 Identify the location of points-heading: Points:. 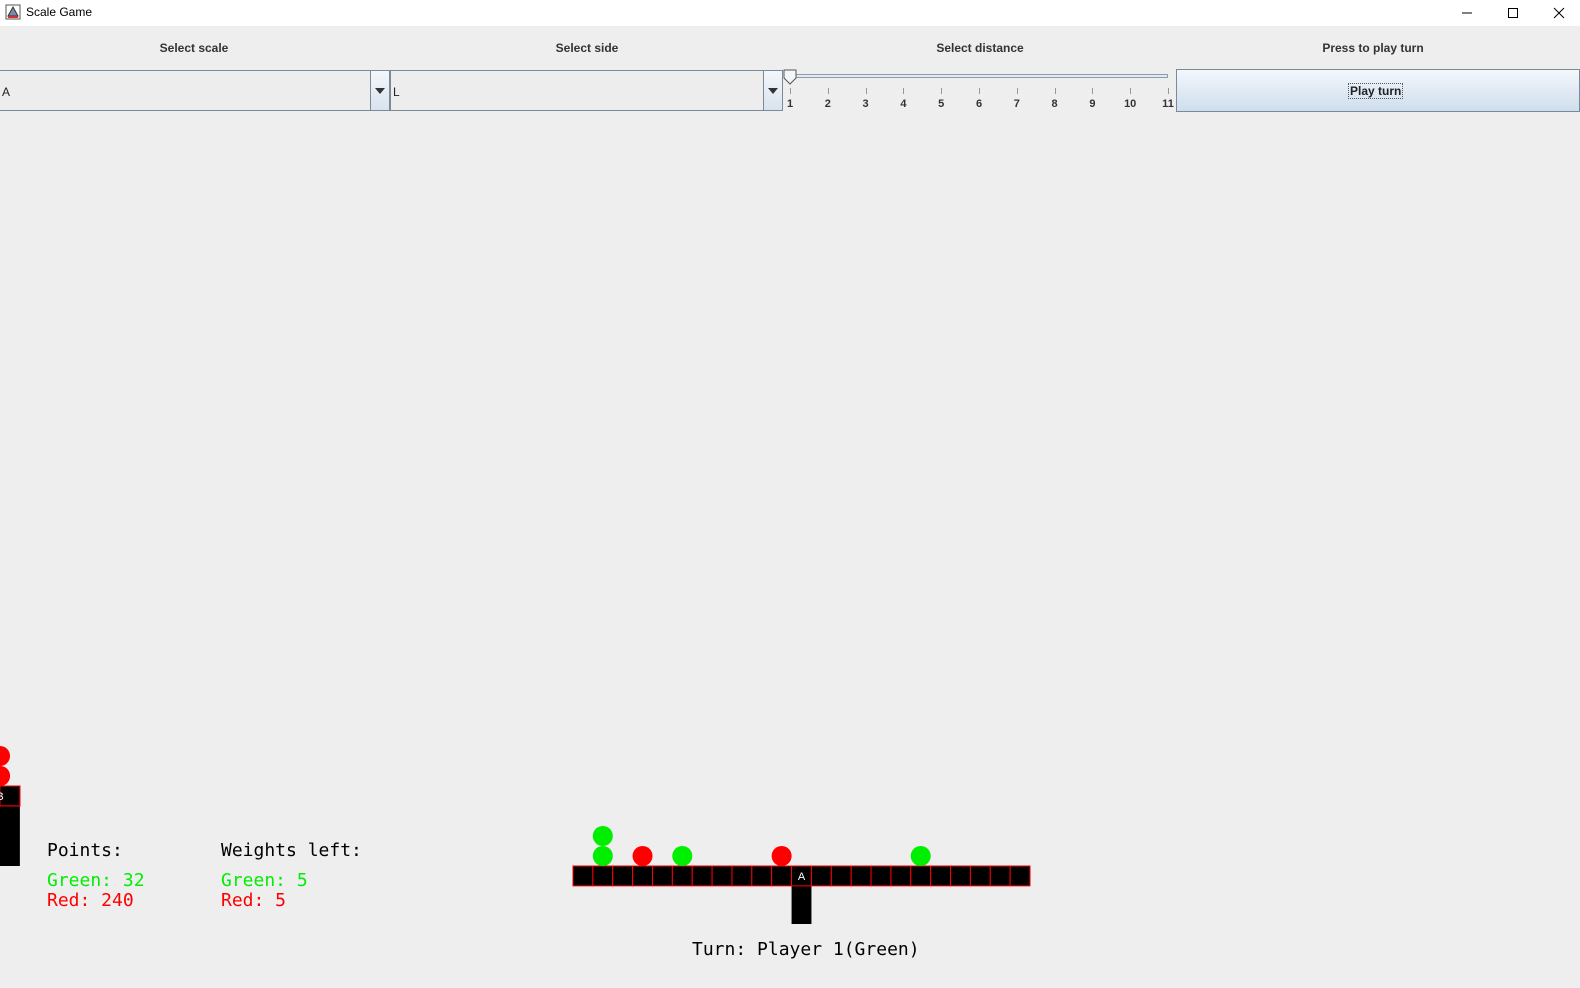
(85, 850).